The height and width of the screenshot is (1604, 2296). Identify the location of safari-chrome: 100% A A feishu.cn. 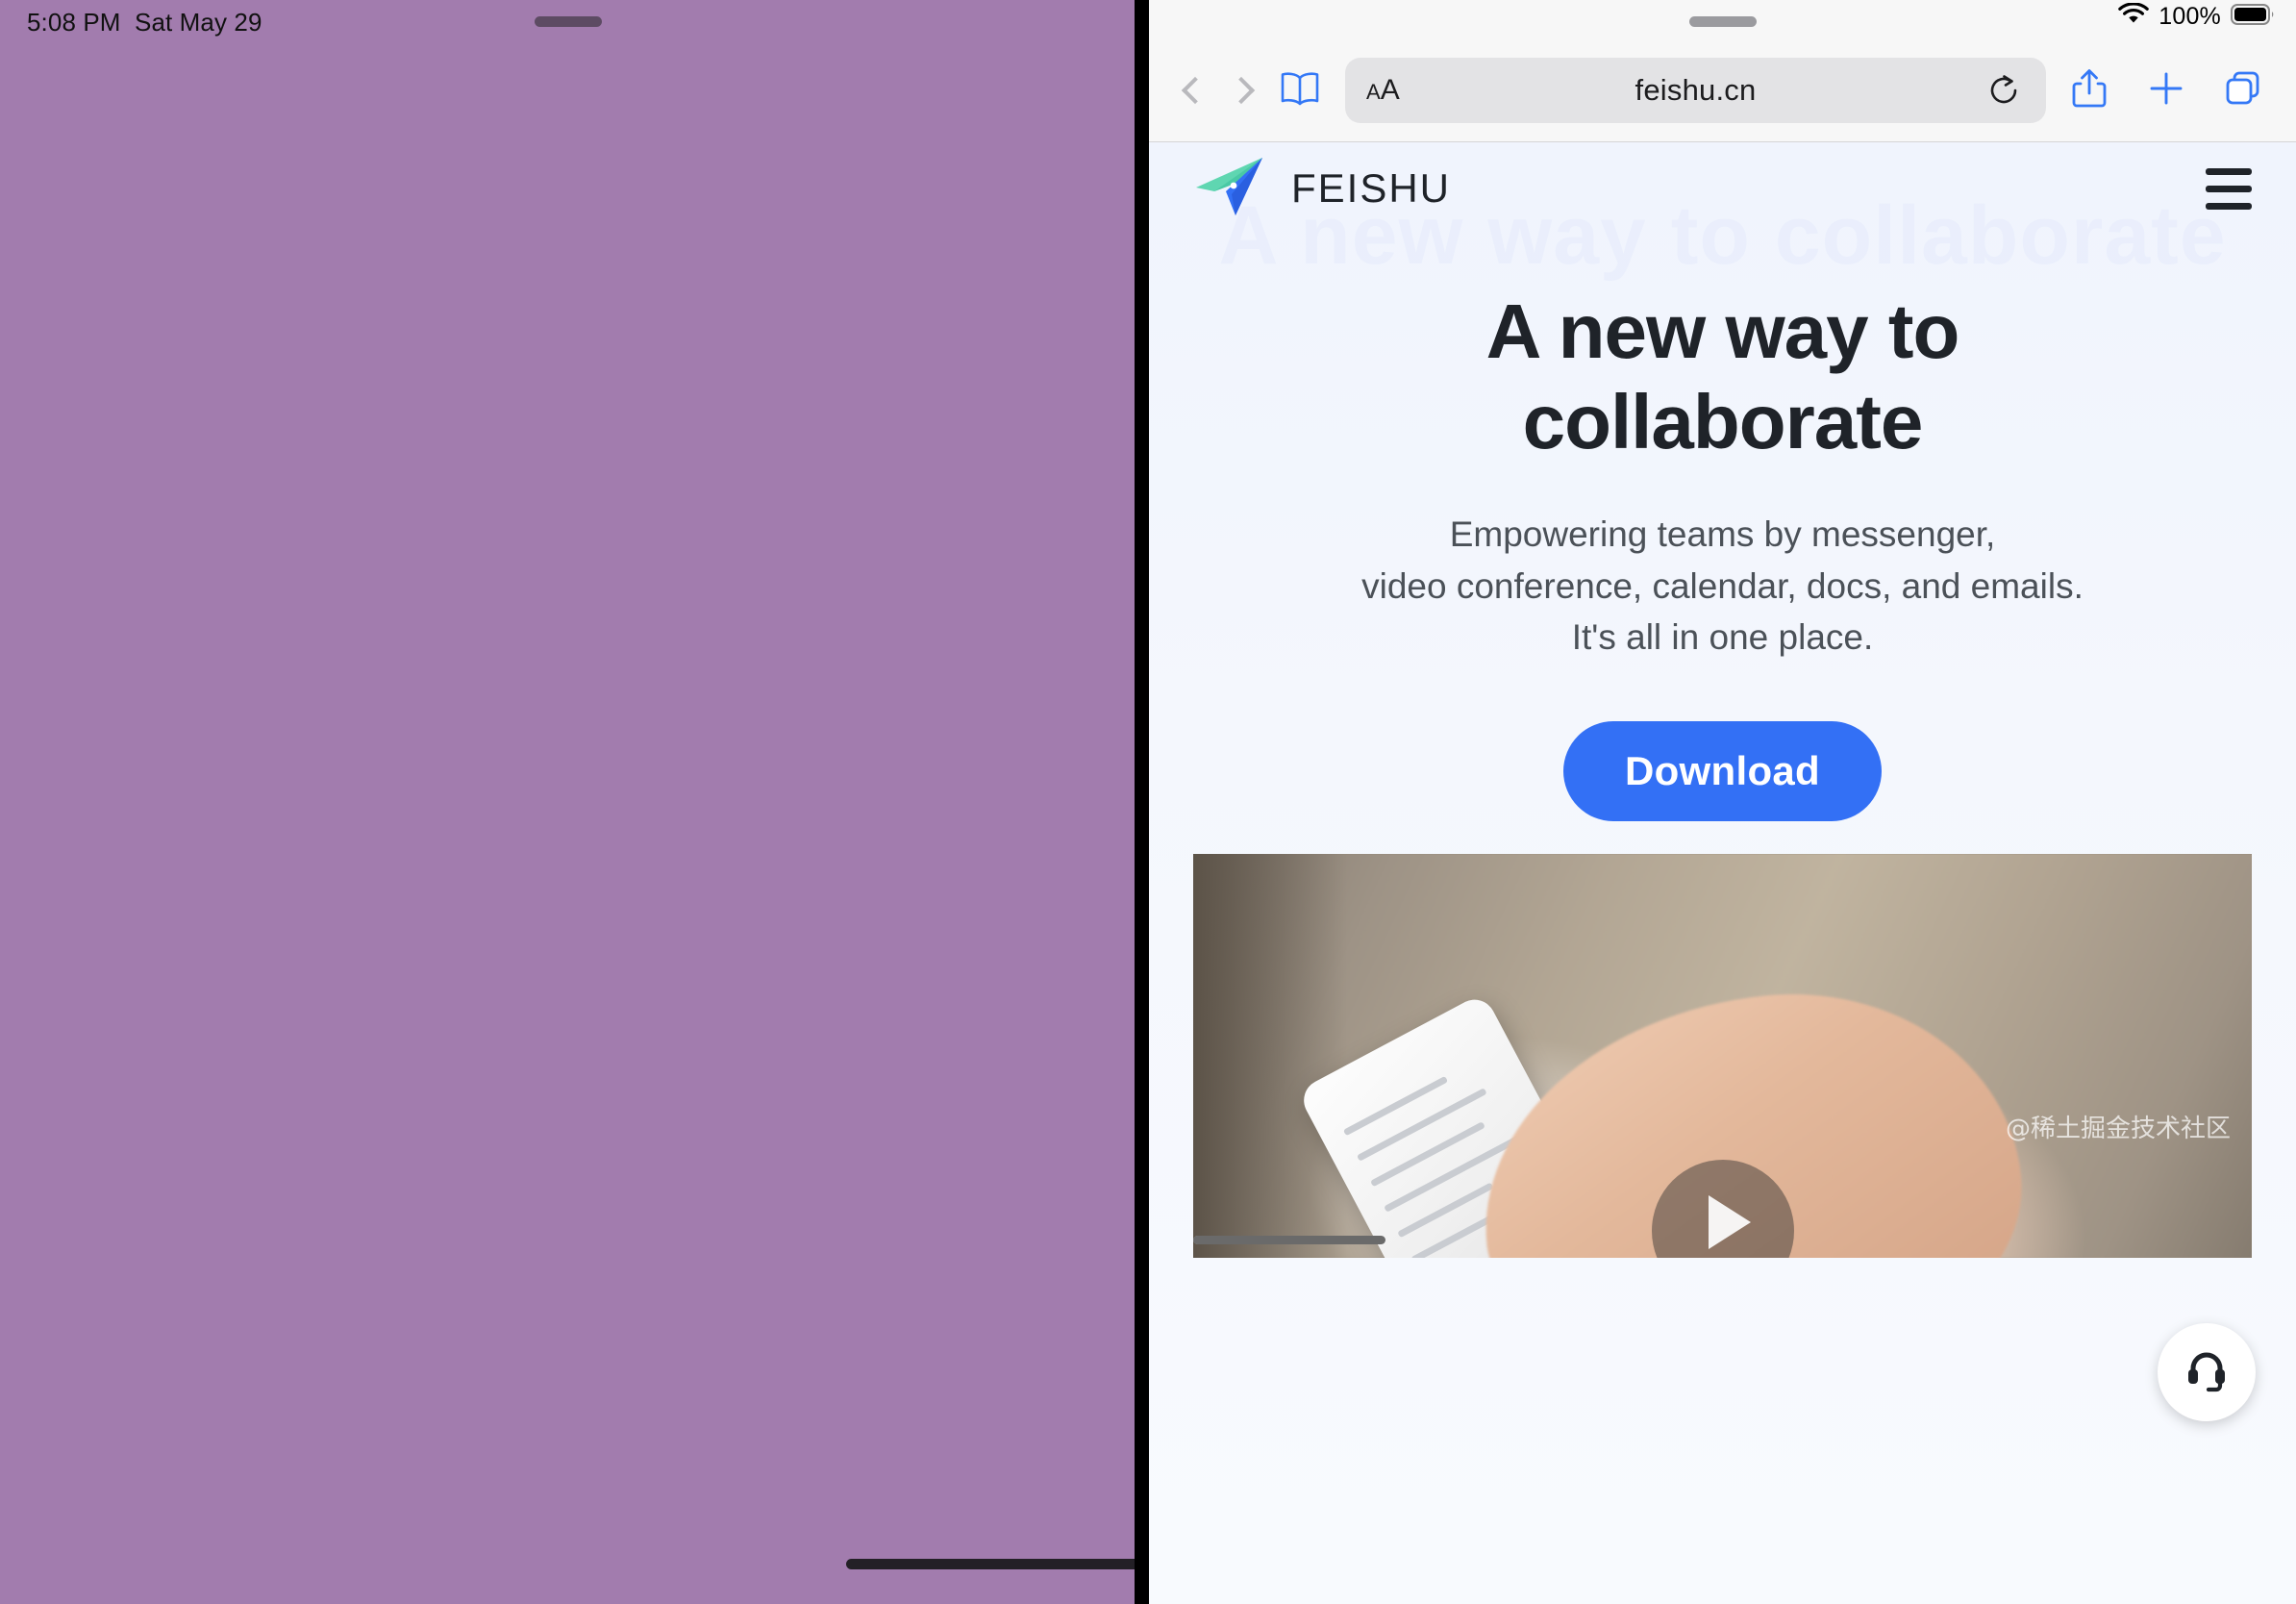
(1722, 71).